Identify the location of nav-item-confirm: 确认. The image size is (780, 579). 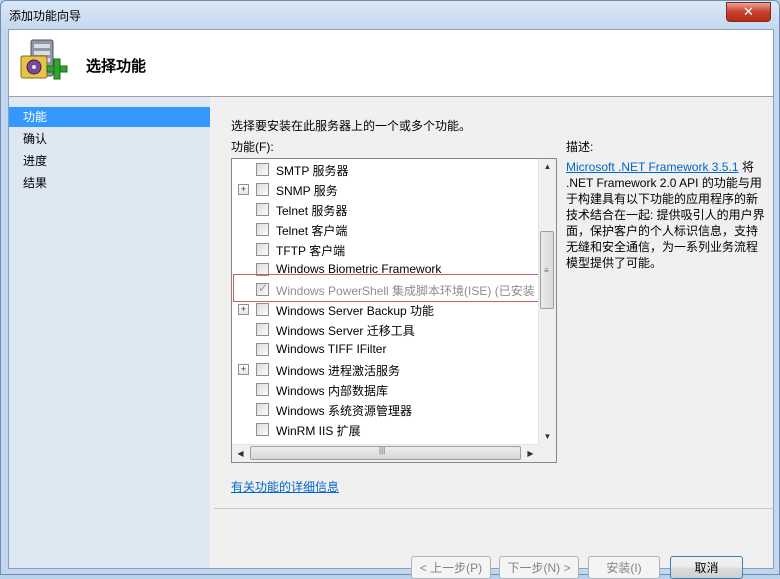
(109, 139).